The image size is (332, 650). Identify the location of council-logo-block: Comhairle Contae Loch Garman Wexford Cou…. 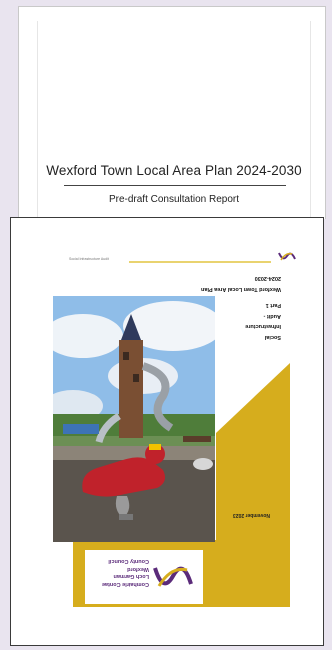
(144, 577).